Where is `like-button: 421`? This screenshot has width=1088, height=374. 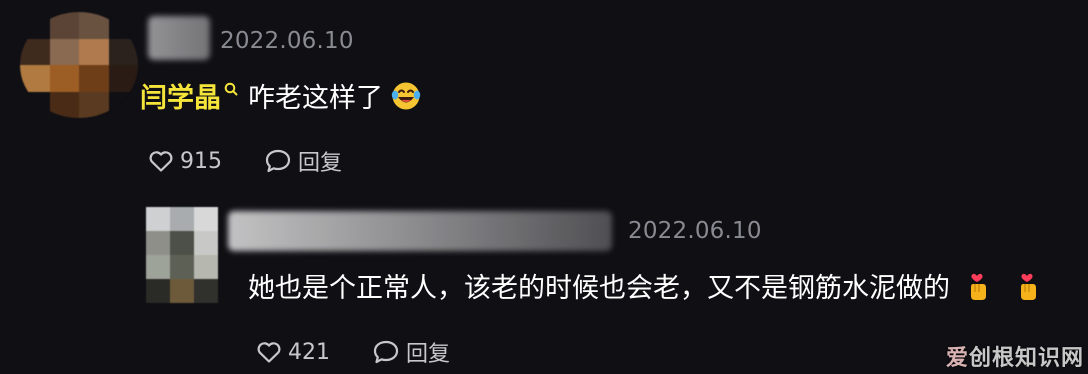 like-button: 421 is located at coordinates (293, 352).